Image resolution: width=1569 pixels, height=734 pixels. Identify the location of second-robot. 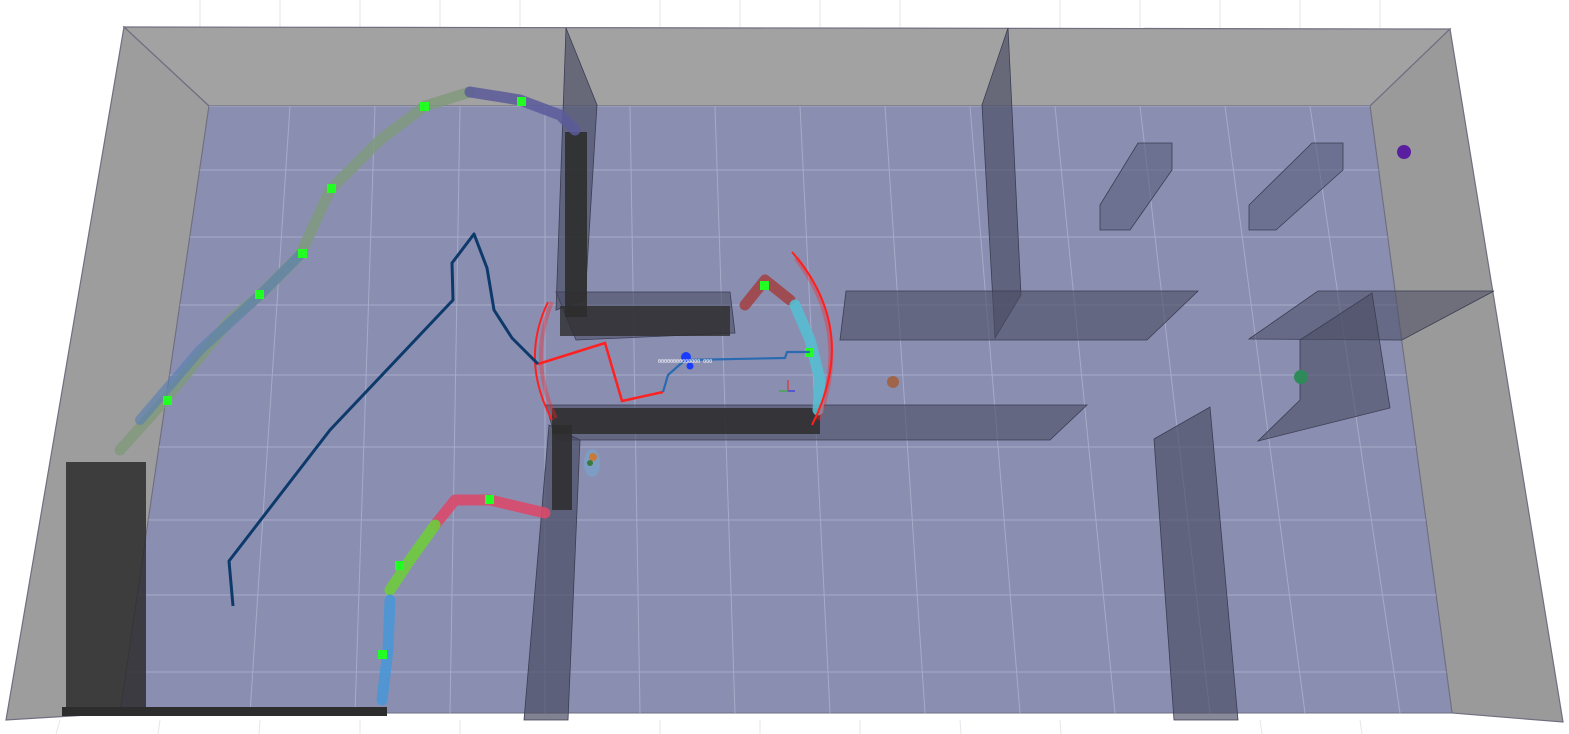
(592, 463).